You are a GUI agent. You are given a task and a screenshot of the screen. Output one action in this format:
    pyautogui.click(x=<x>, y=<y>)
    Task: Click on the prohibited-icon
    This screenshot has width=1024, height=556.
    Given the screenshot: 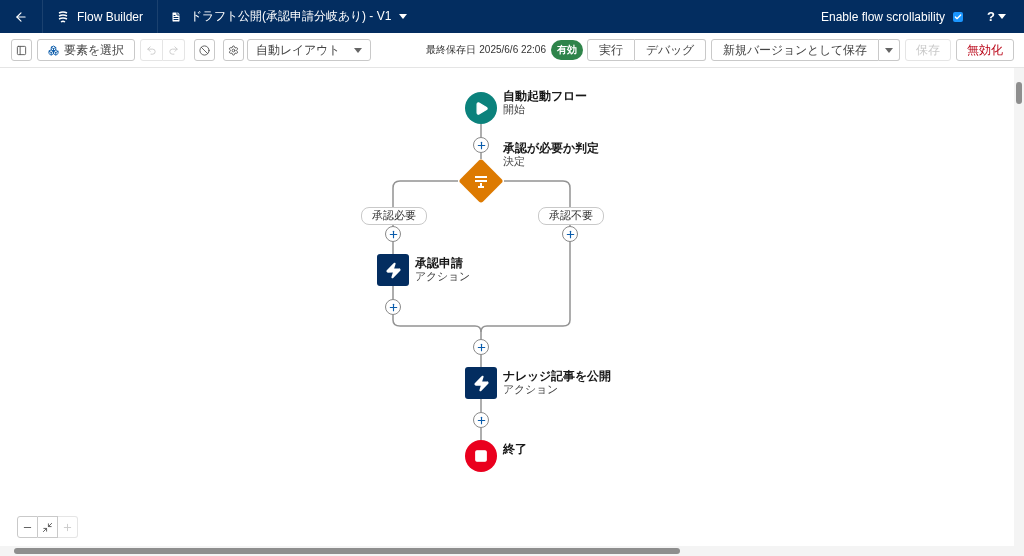 What is the action you would take?
    pyautogui.click(x=204, y=50)
    